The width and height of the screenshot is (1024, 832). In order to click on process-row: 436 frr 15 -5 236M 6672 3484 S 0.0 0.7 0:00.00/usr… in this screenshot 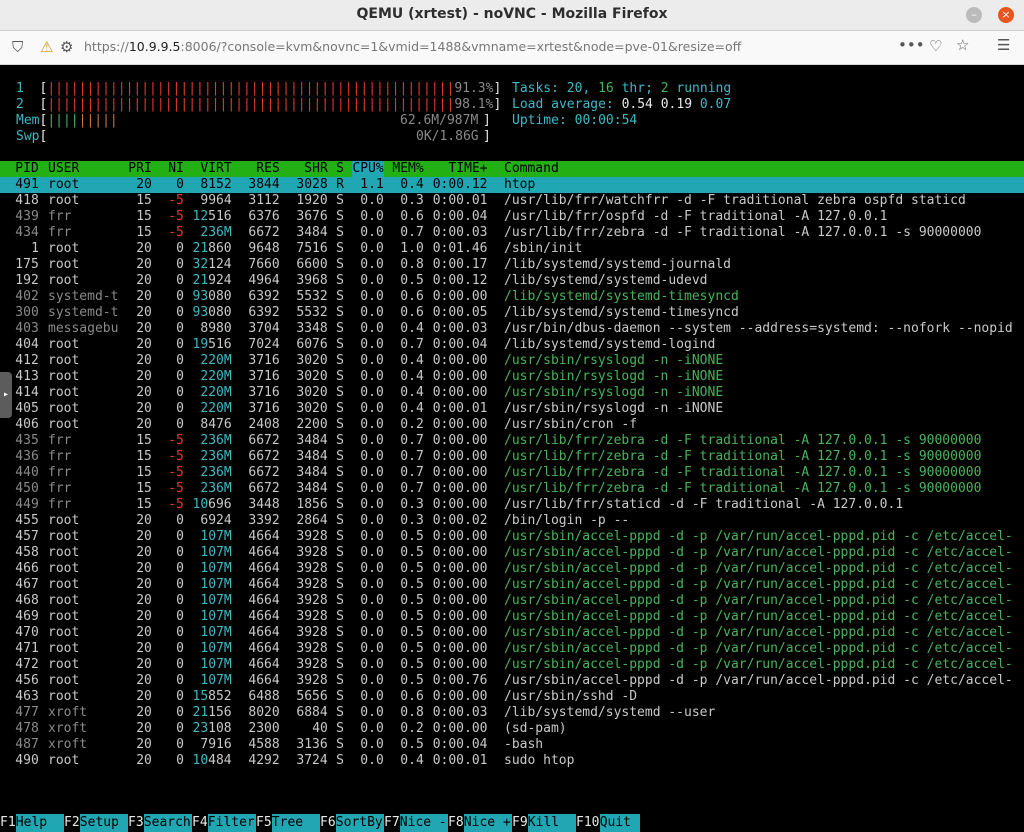, I will do `click(512, 457)`.